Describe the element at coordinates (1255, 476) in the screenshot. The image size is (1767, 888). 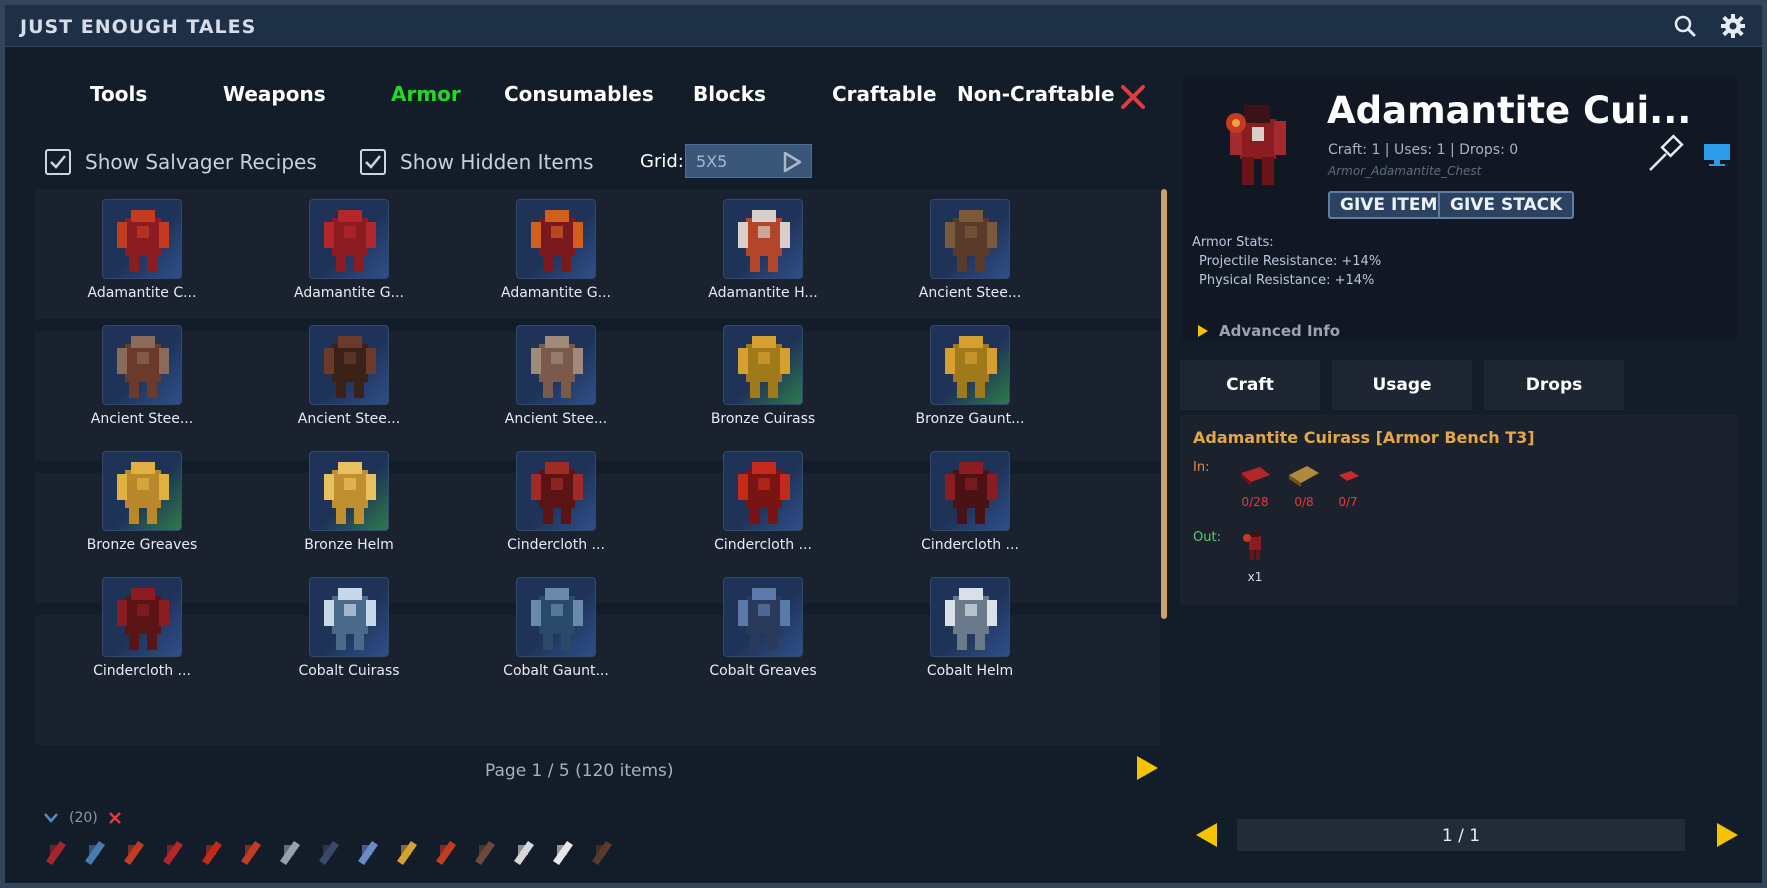
I see `adamantite-bar-icon` at that location.